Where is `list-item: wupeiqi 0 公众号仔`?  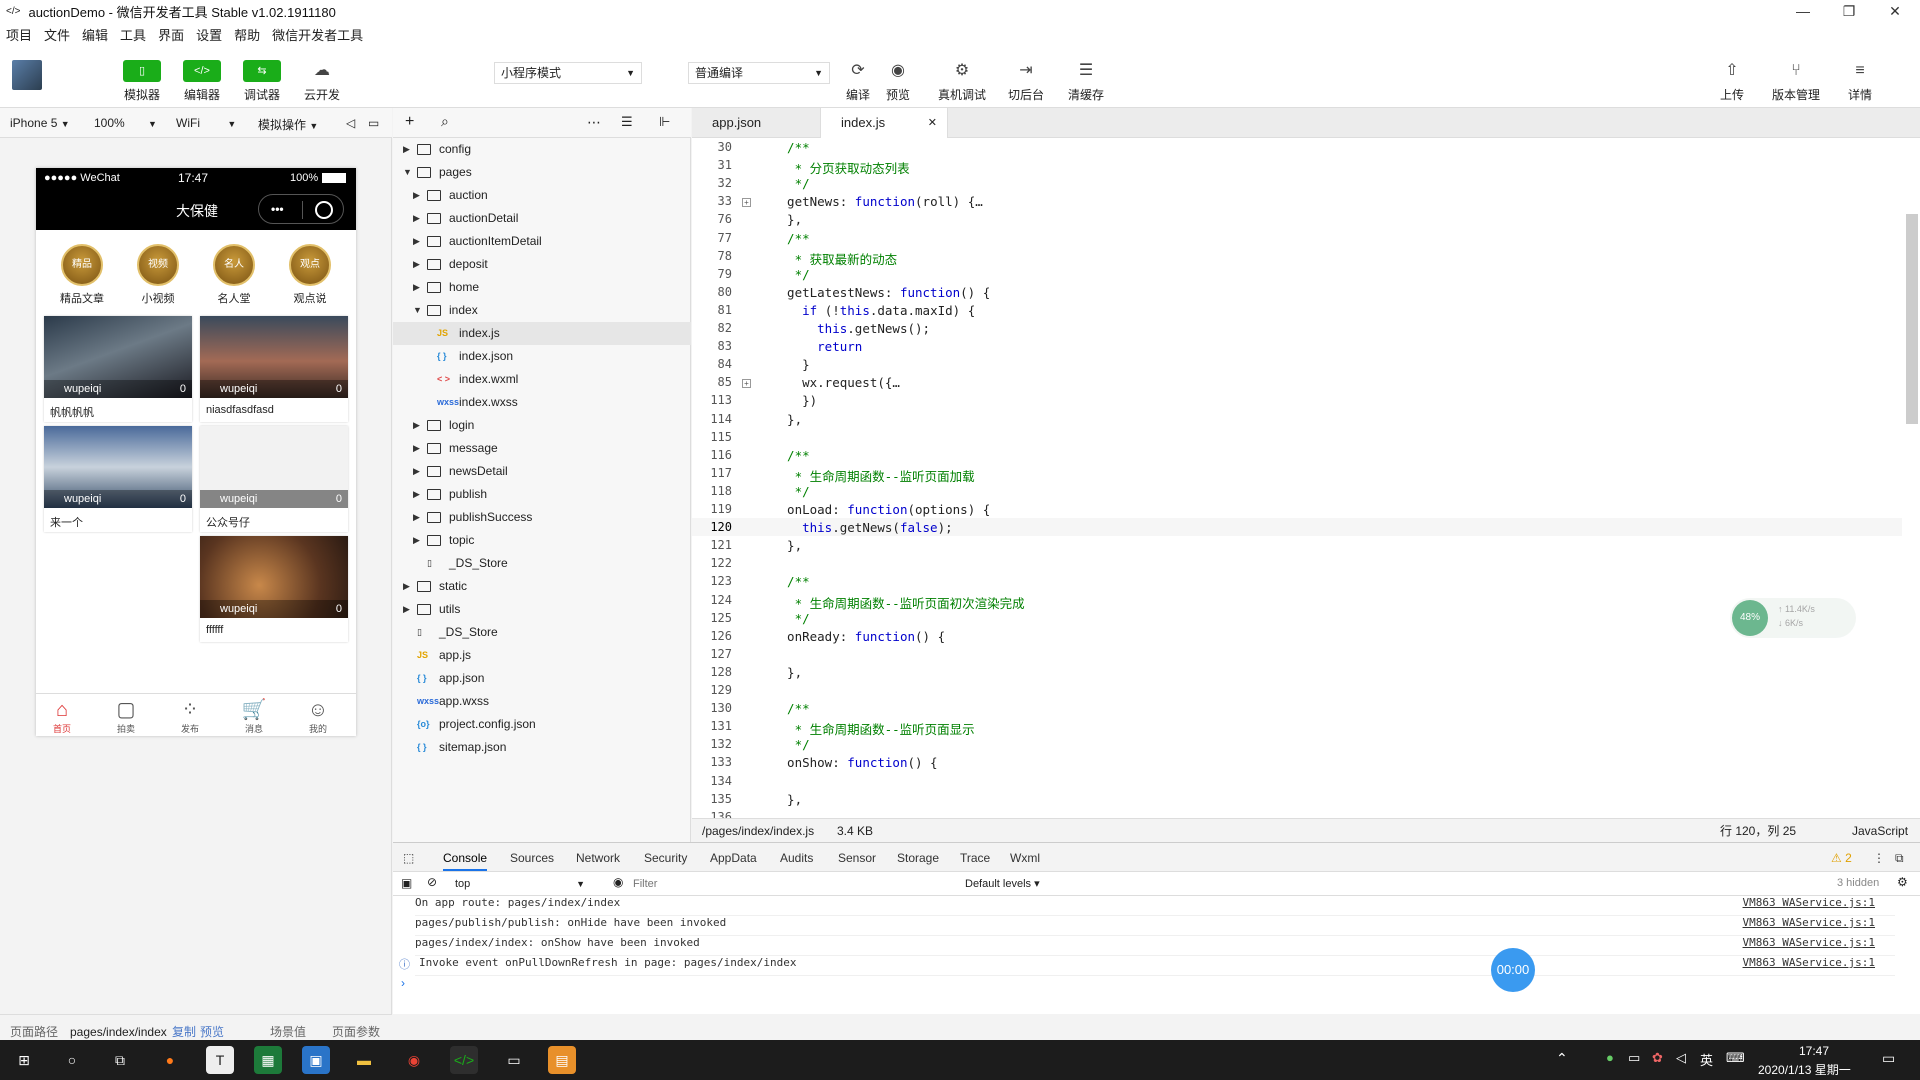
list-item: wupeiqi 0 公众号仔 is located at coordinates (274, 479).